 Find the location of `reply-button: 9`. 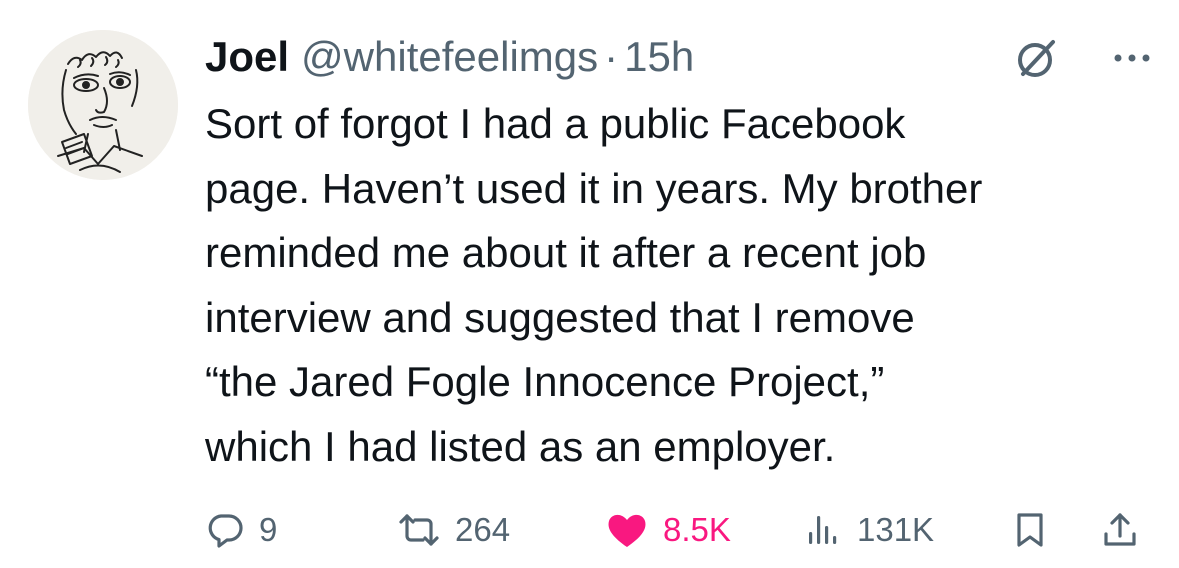

reply-button: 9 is located at coordinates (241, 530).